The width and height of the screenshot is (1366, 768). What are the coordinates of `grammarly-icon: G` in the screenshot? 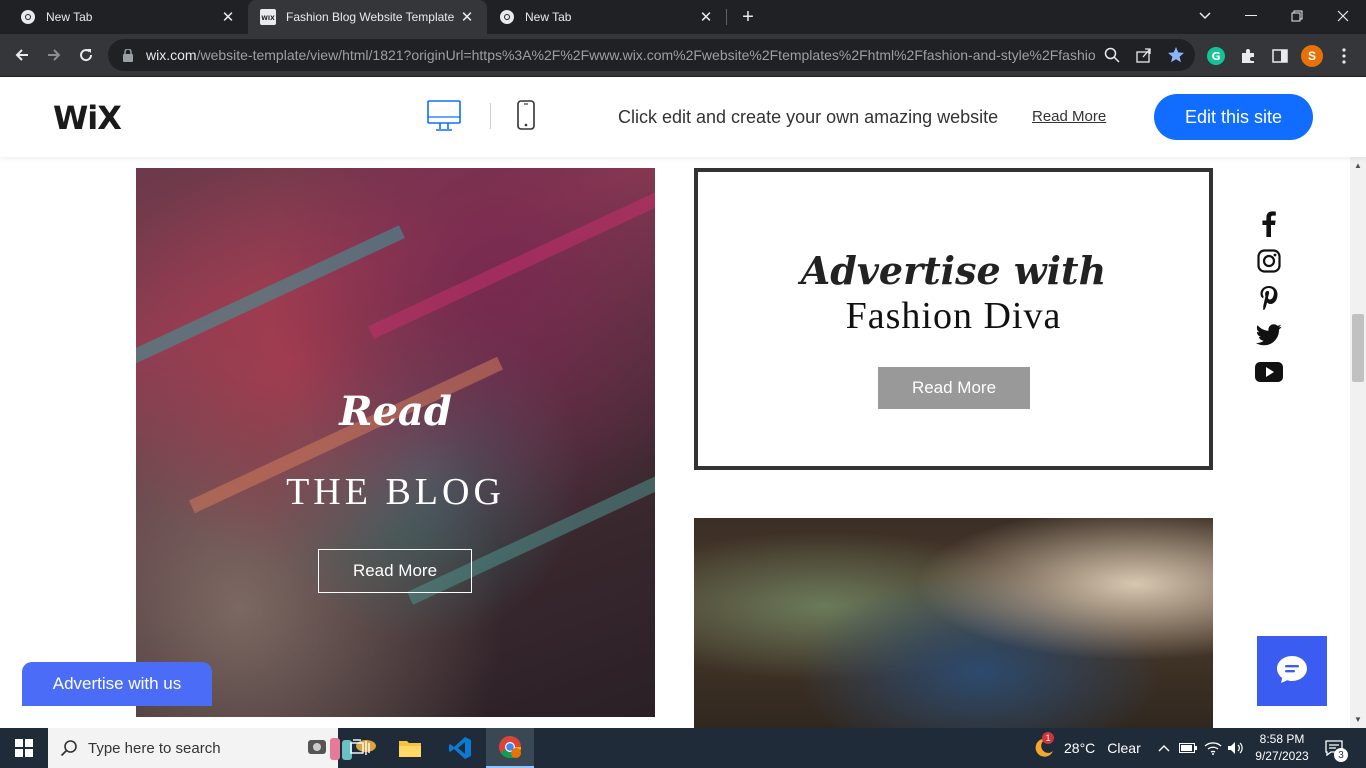 It's located at (1216, 56).